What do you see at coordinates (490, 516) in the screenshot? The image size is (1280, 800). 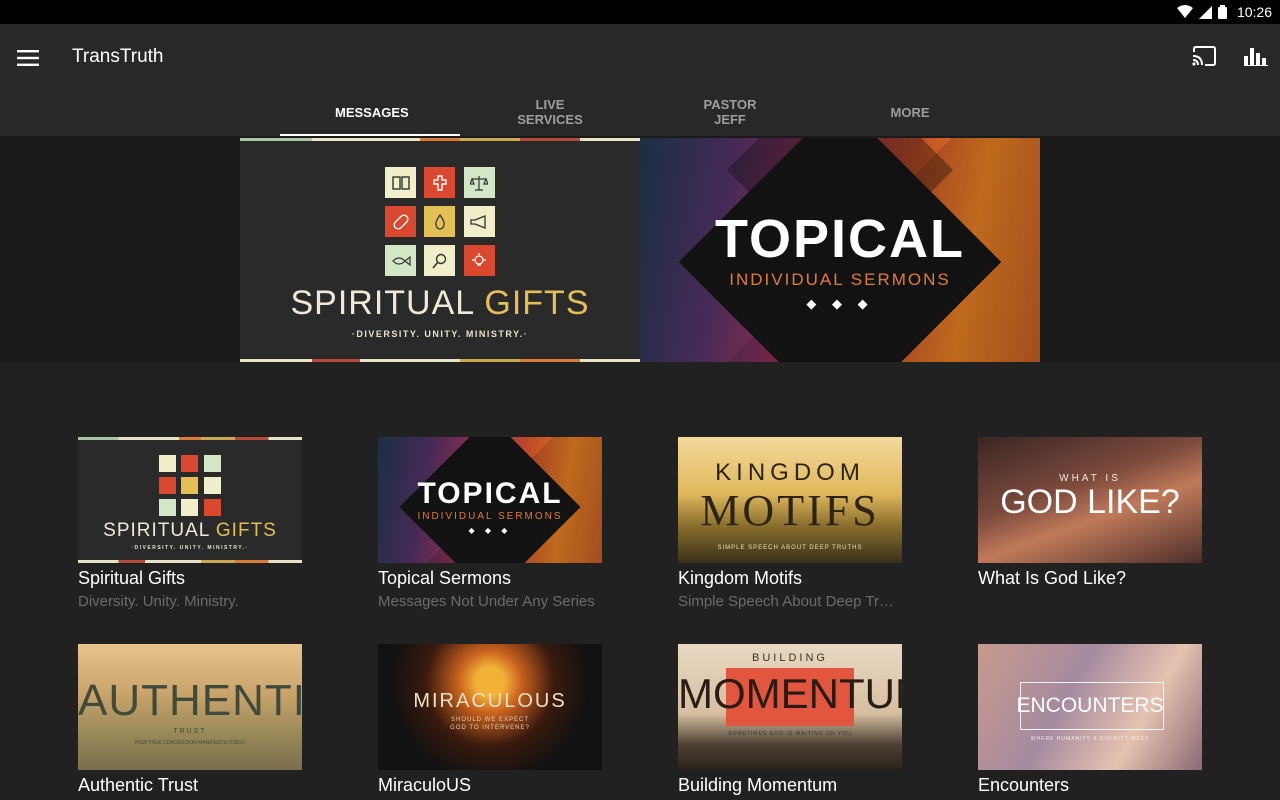 I see `thumbnail-subtitle: INDIVIDUAL SERMONS` at bounding box center [490, 516].